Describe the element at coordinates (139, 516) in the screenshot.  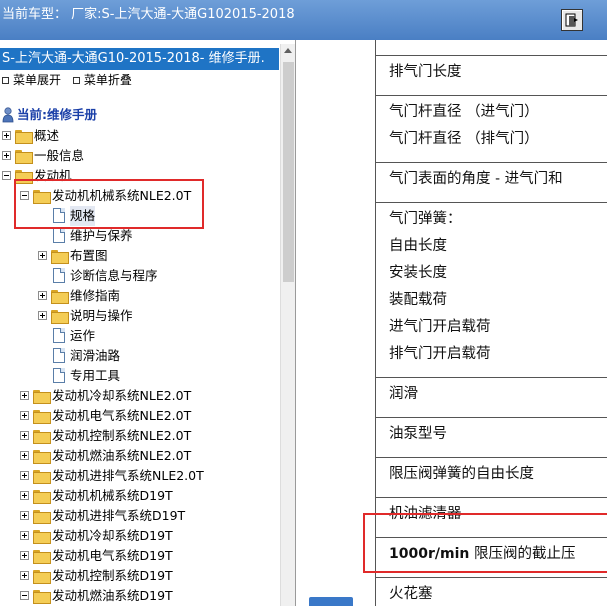
I see `tree-item: 发动机进排气系统D19T` at that location.